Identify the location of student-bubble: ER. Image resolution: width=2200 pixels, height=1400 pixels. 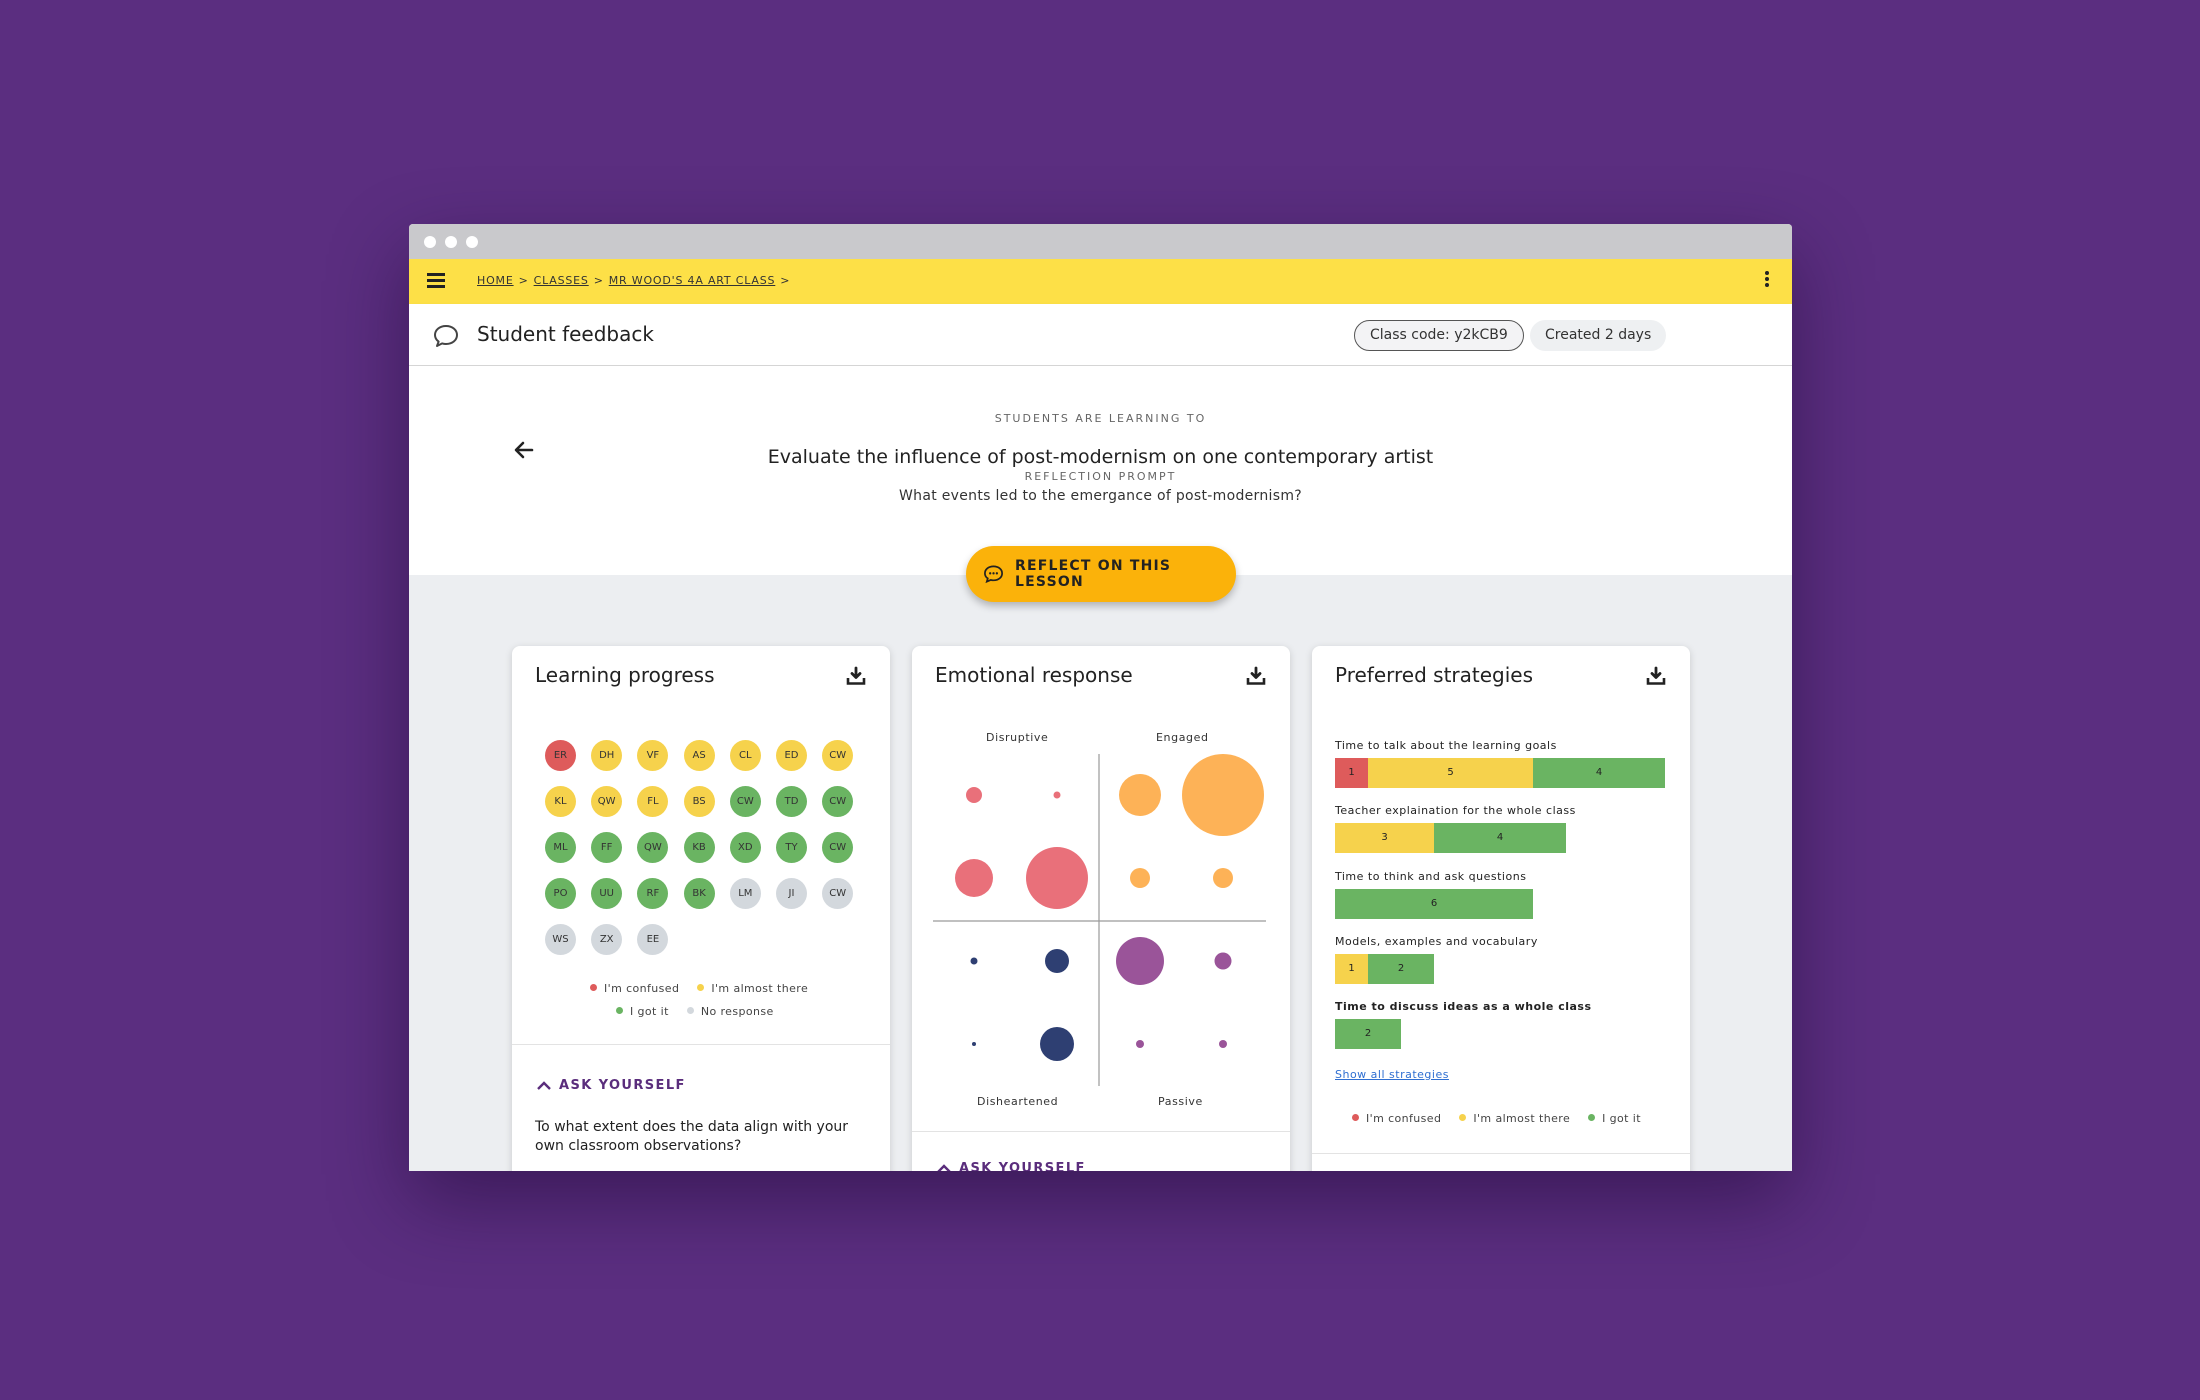
(560, 755).